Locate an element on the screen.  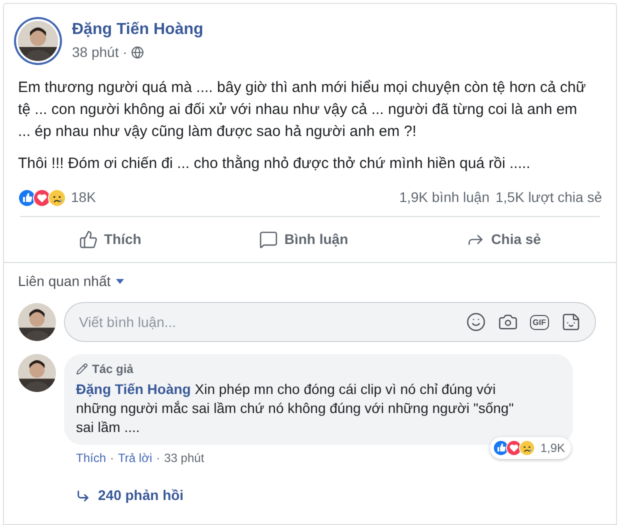
globe-icon is located at coordinates (137, 52).